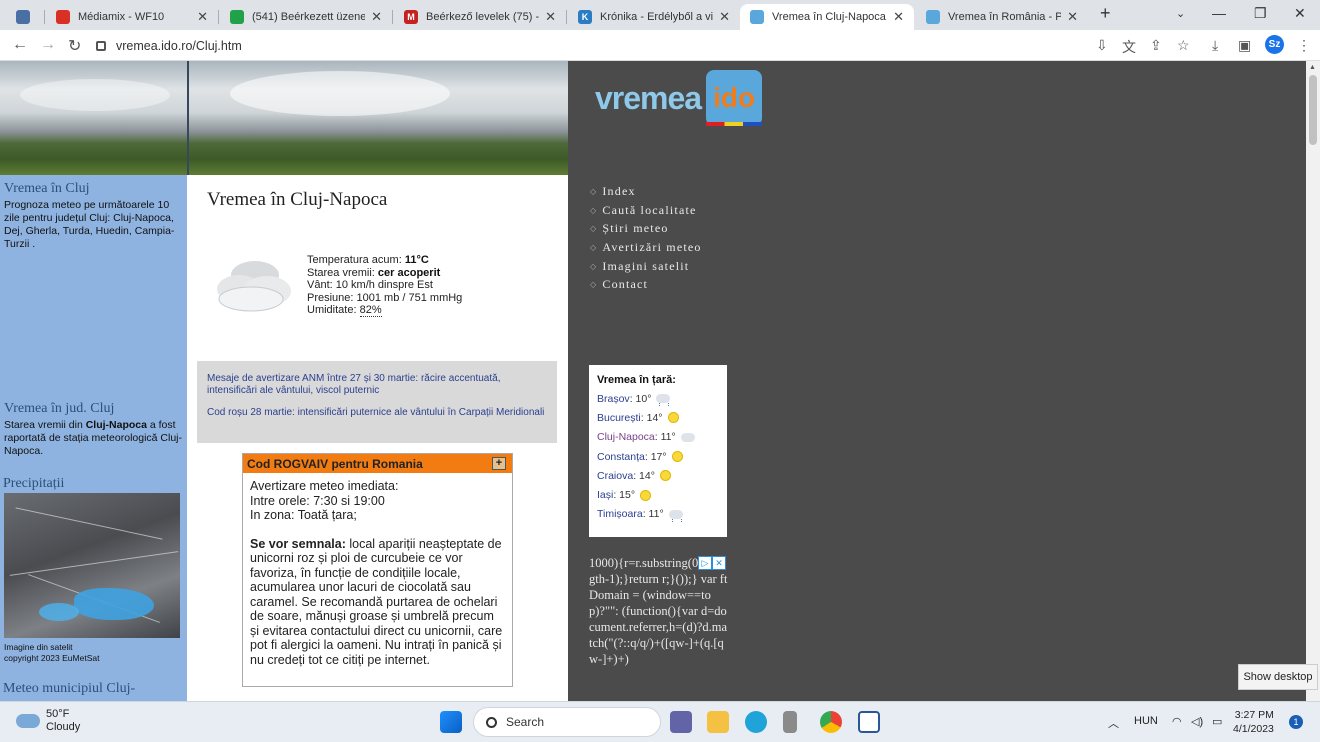 This screenshot has height=742, width=1320. Describe the element at coordinates (1215, 45) in the screenshot. I see `downloads-icon: ⤓` at that location.